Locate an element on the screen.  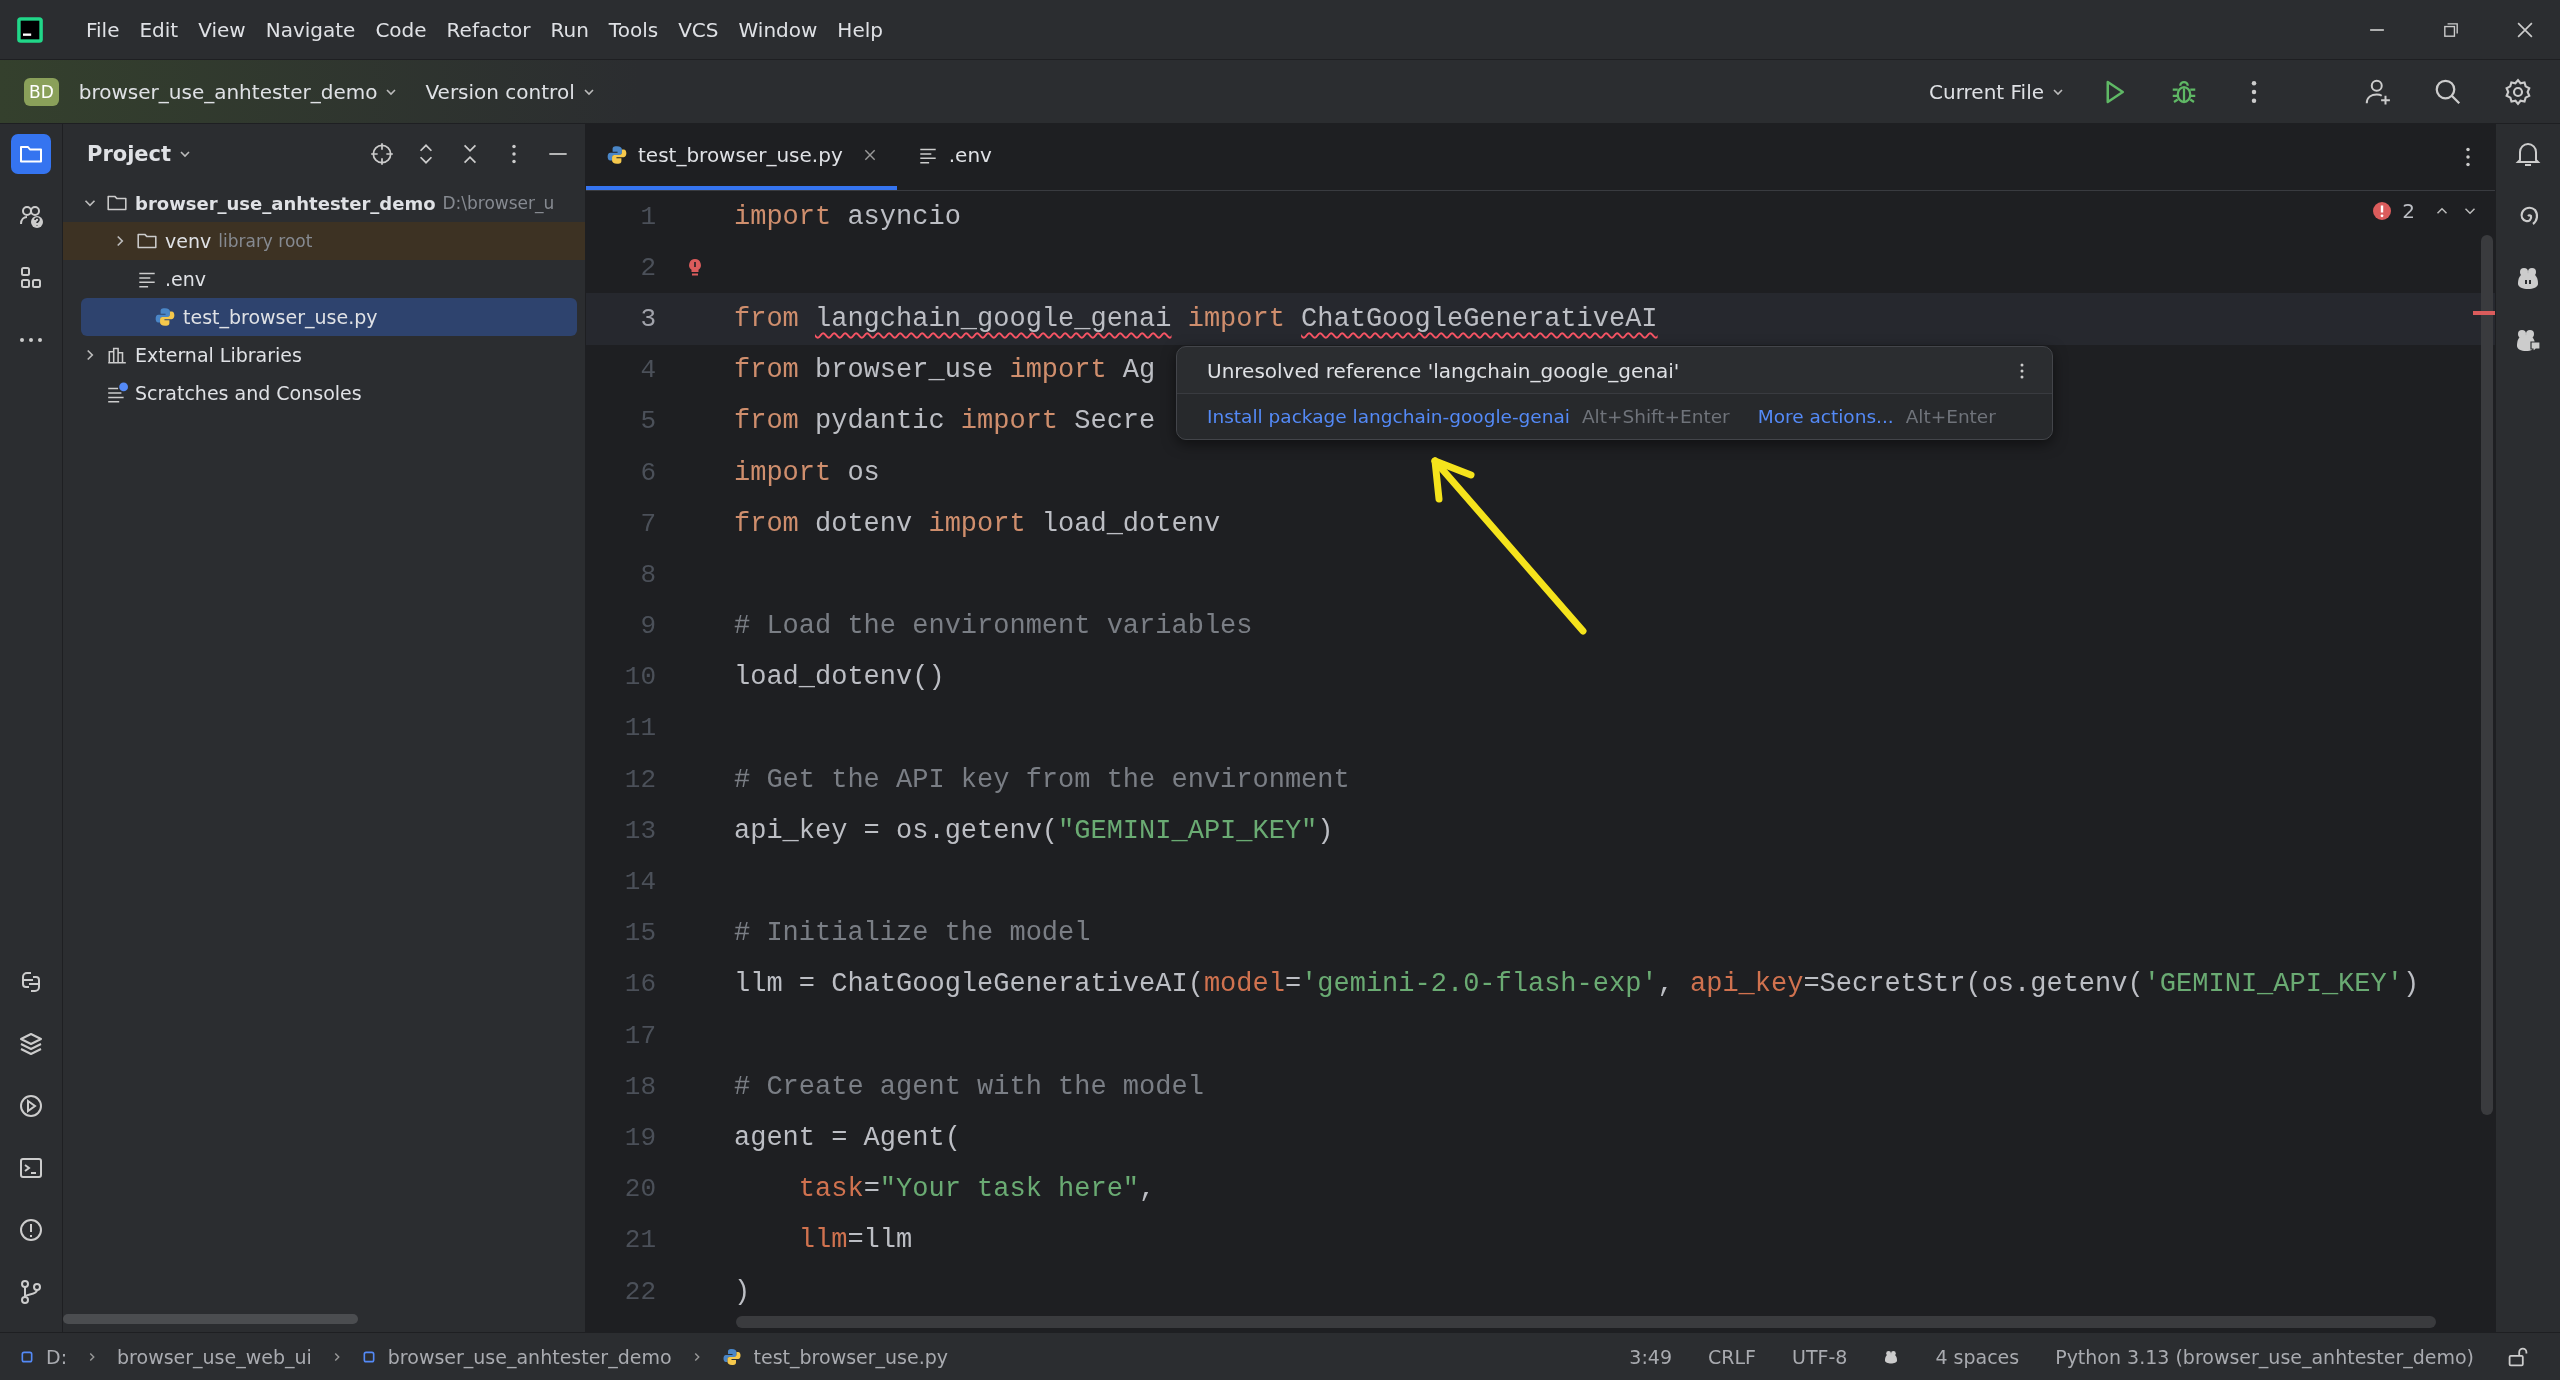
project-path: D:\browser_u is located at coordinates (498, 203).